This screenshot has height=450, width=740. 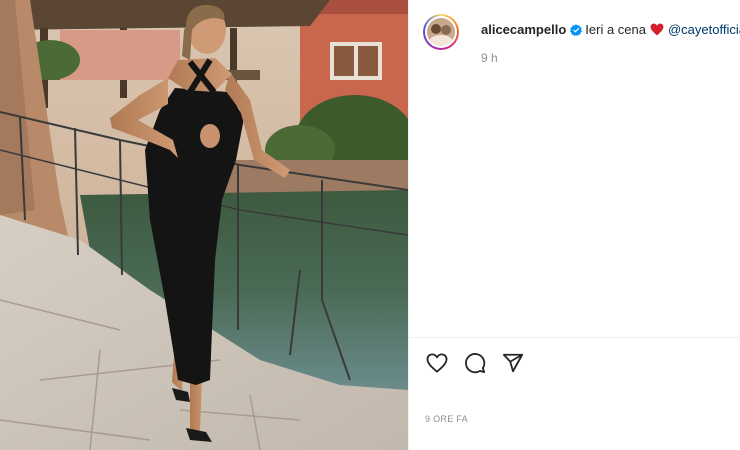 I want to click on post-date-label: 9 ORE FA, so click(x=446, y=419).